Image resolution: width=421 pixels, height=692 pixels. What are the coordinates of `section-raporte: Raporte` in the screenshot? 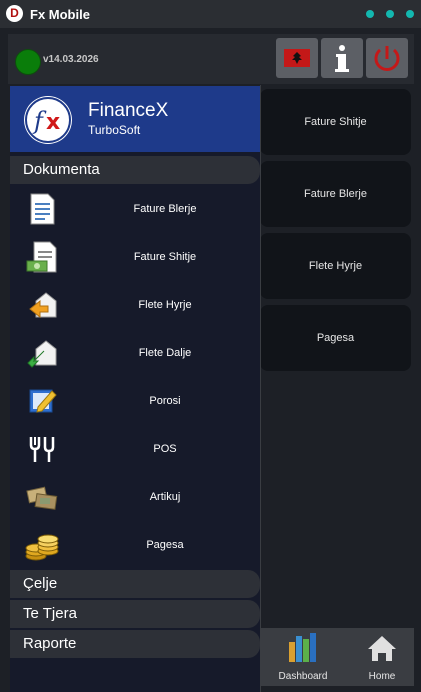 It's located at (135, 644).